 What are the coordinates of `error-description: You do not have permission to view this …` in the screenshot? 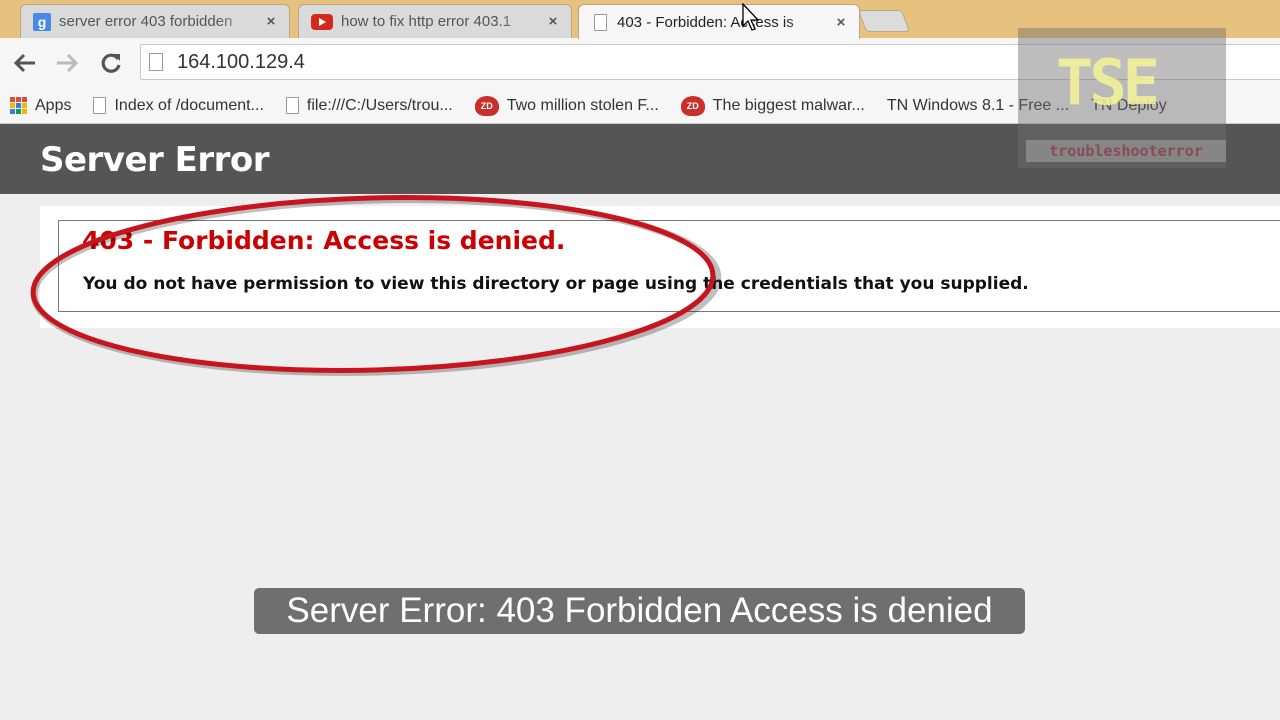 It's located at (556, 284).